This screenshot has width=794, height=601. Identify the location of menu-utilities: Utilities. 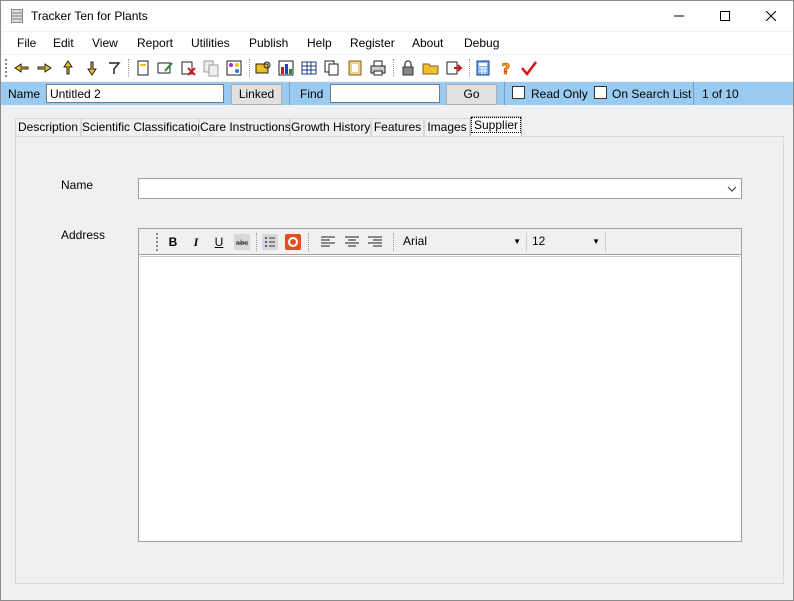
(210, 43).